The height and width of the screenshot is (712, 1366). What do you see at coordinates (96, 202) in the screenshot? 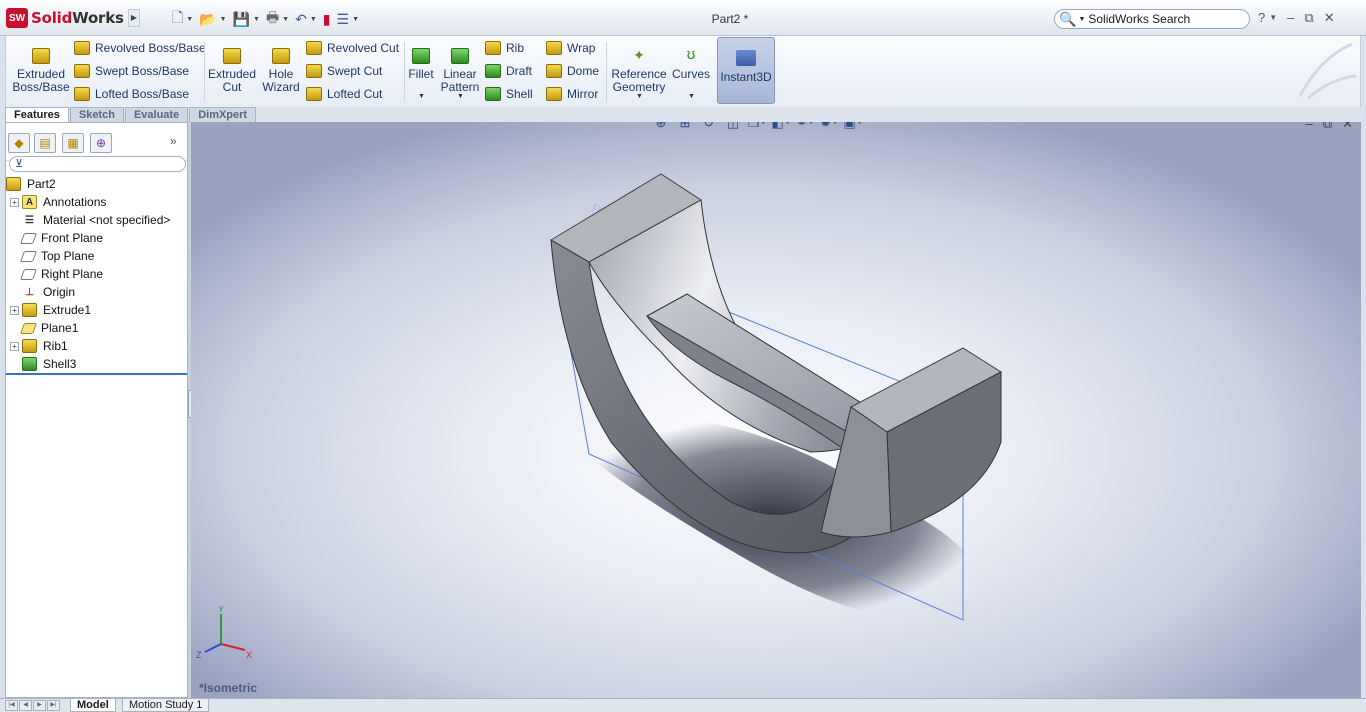
I see `tree-item-annotations: + A Annotations` at bounding box center [96, 202].